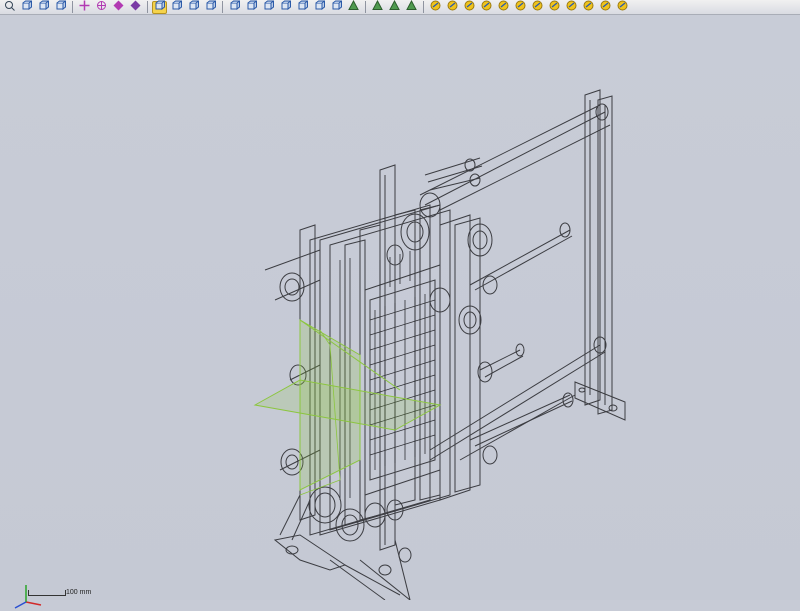  I want to click on section-view-button, so click(411, 8).